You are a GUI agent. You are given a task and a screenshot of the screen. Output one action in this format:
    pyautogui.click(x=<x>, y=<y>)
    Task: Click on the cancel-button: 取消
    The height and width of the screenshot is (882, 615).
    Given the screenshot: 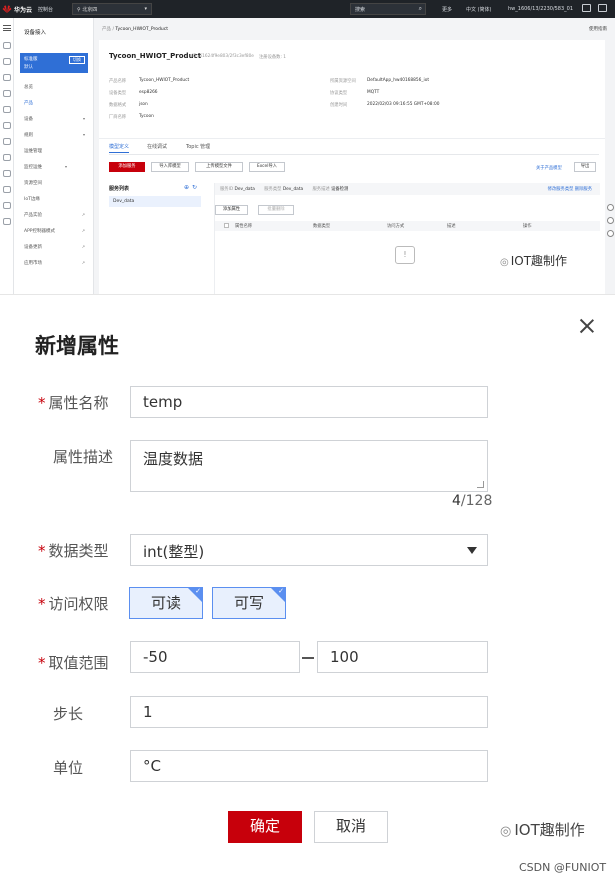 What is the action you would take?
    pyautogui.click(x=351, y=827)
    